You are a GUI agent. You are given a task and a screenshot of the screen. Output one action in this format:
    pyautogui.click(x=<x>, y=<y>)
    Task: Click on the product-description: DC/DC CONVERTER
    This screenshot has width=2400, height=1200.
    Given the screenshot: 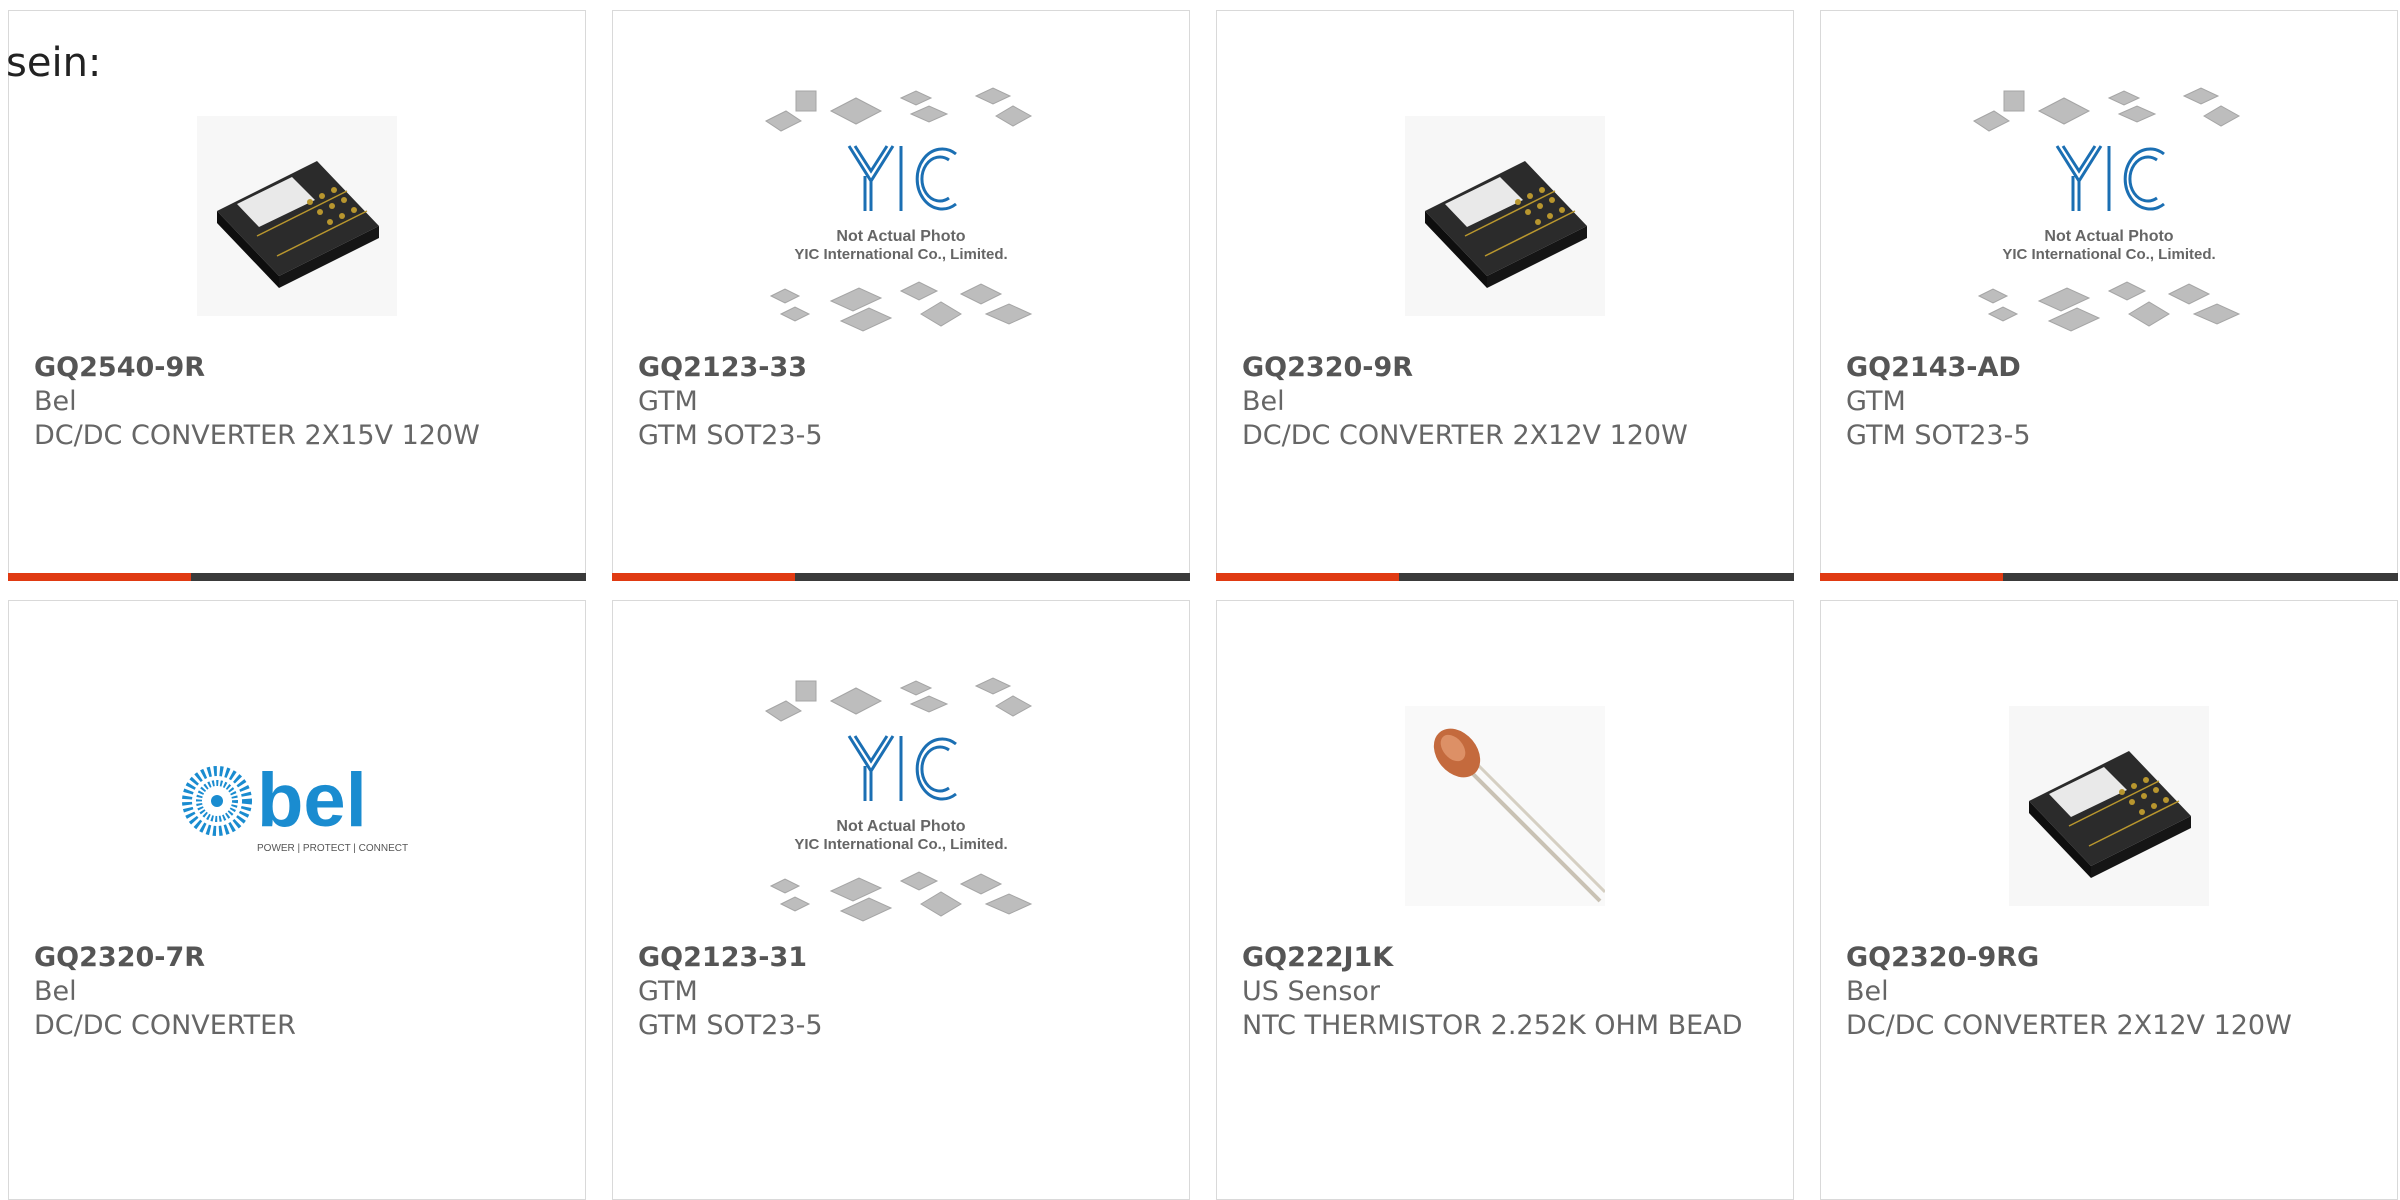 What is the action you would take?
    pyautogui.click(x=165, y=1025)
    